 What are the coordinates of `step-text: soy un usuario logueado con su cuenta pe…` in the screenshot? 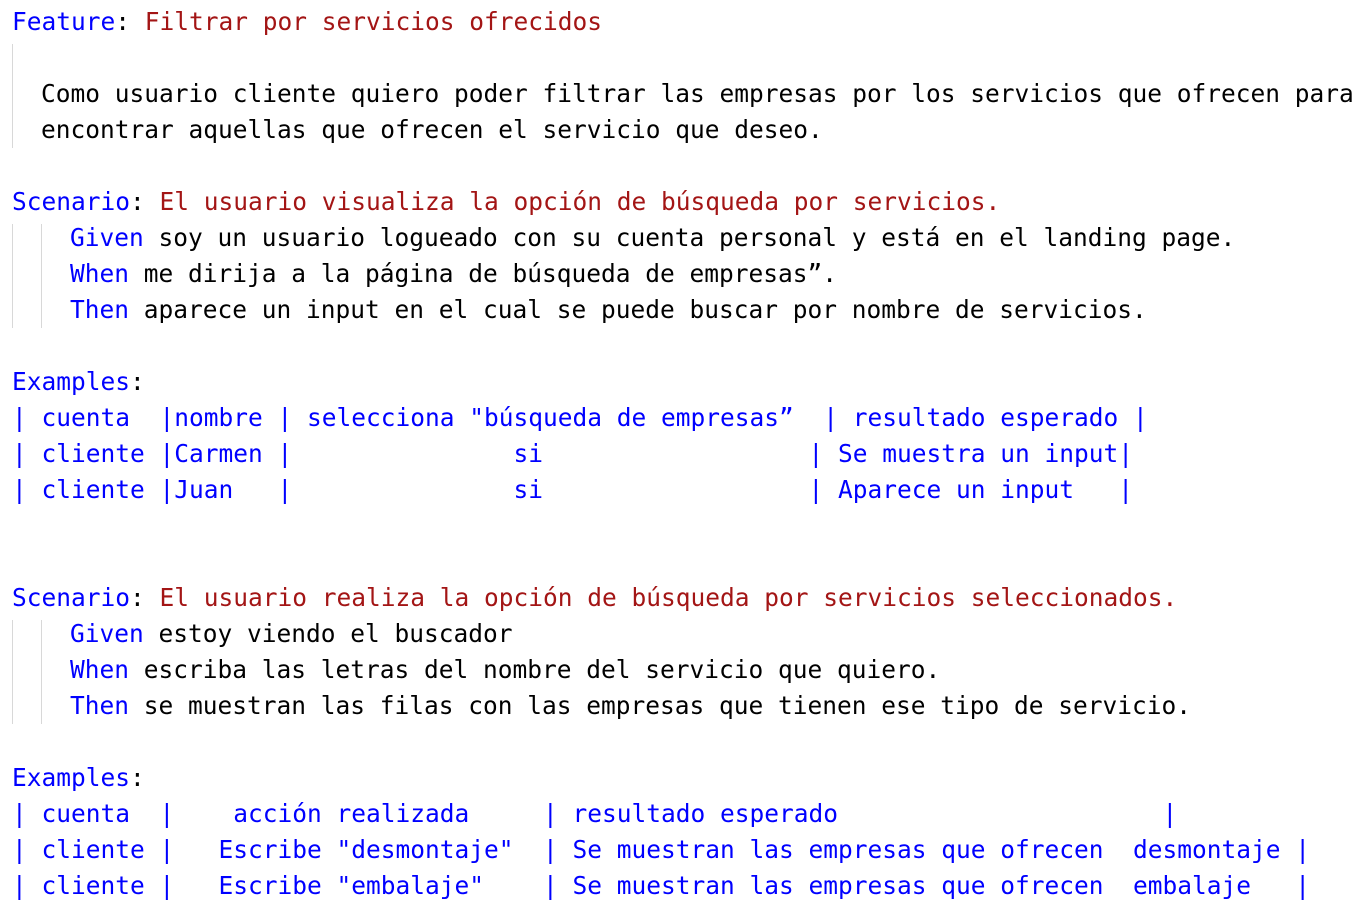 It's located at (689, 237).